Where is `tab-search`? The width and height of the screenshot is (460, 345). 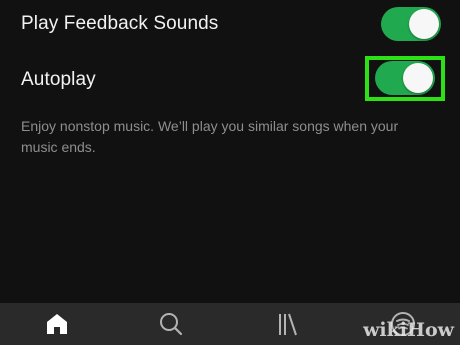 tab-search is located at coordinates (171, 324).